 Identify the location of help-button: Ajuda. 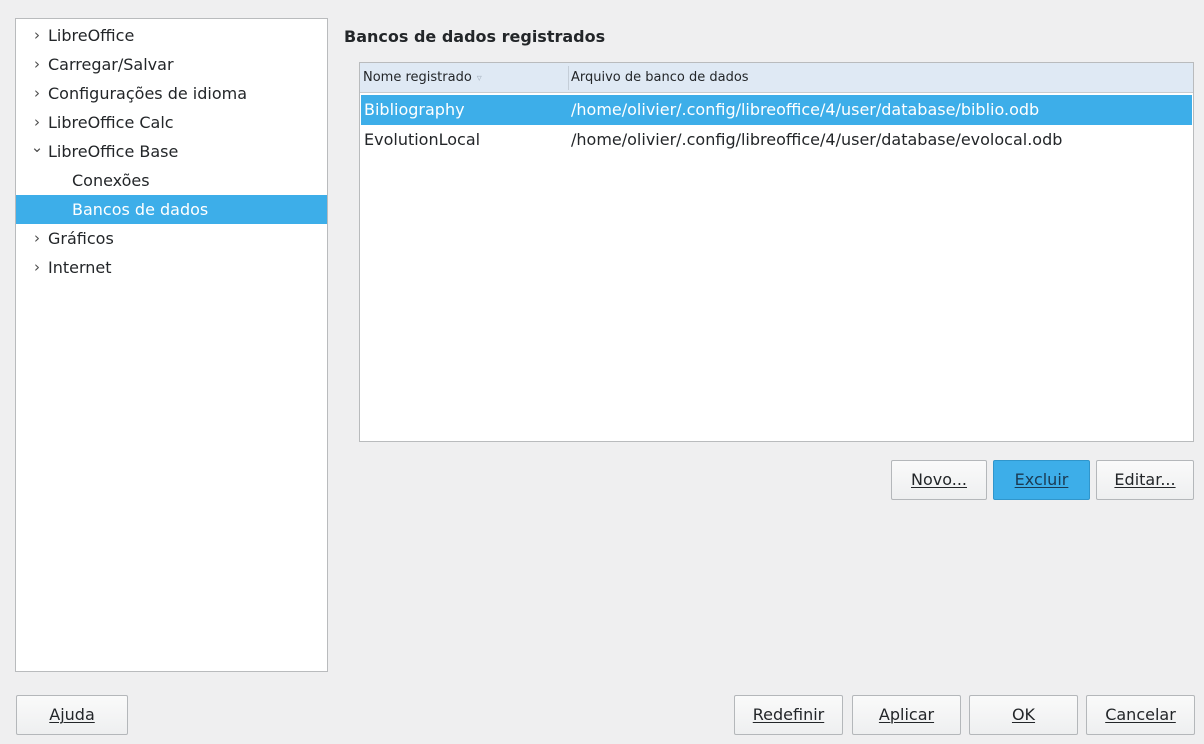
(72, 715).